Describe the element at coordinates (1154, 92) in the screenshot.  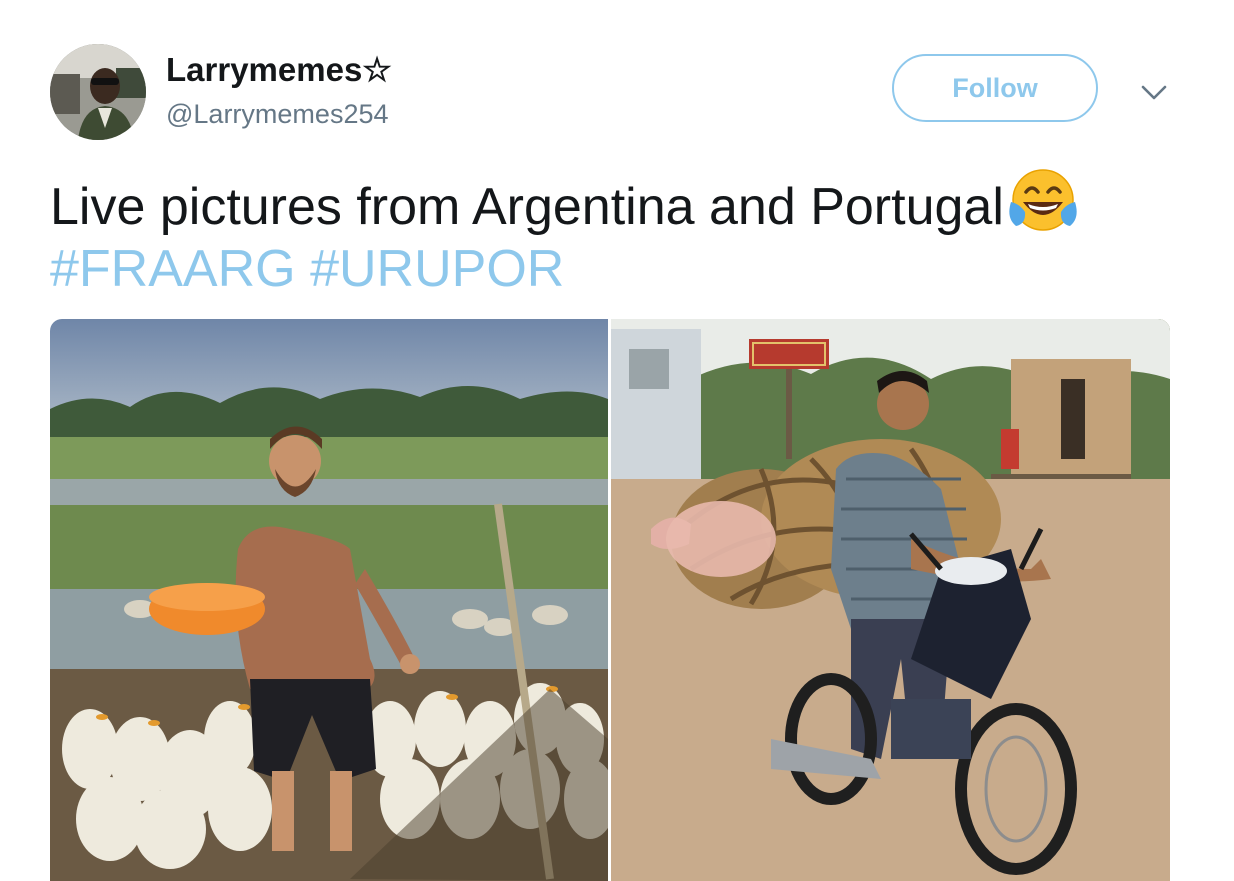
I see `chevron-down-icon` at that location.